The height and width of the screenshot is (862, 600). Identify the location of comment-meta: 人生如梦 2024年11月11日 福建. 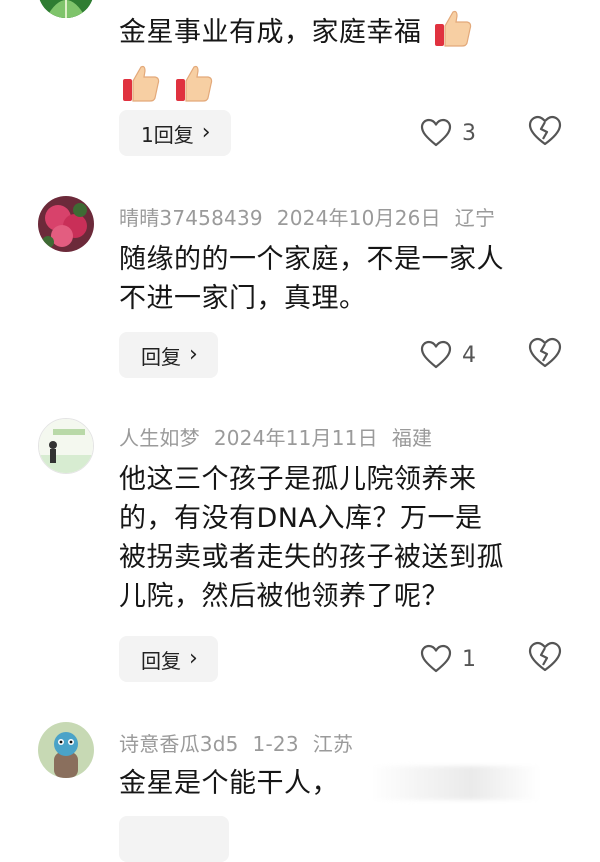
(282, 436).